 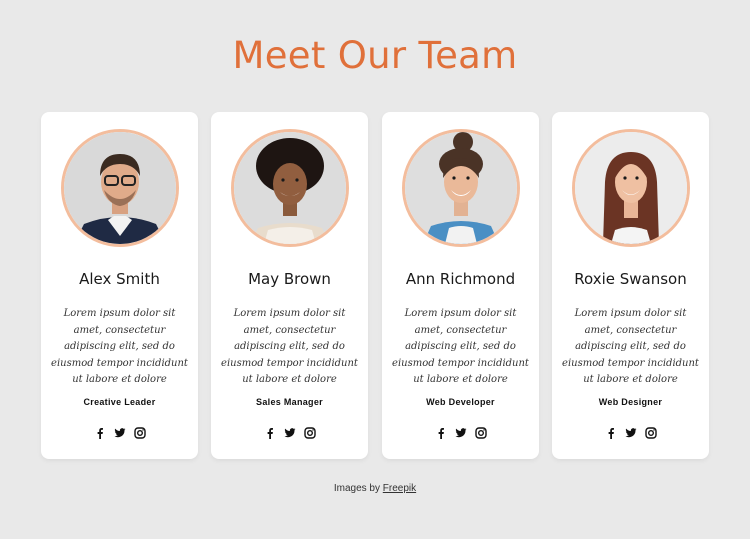 I want to click on member-name: Alex Smith, so click(x=119, y=279).